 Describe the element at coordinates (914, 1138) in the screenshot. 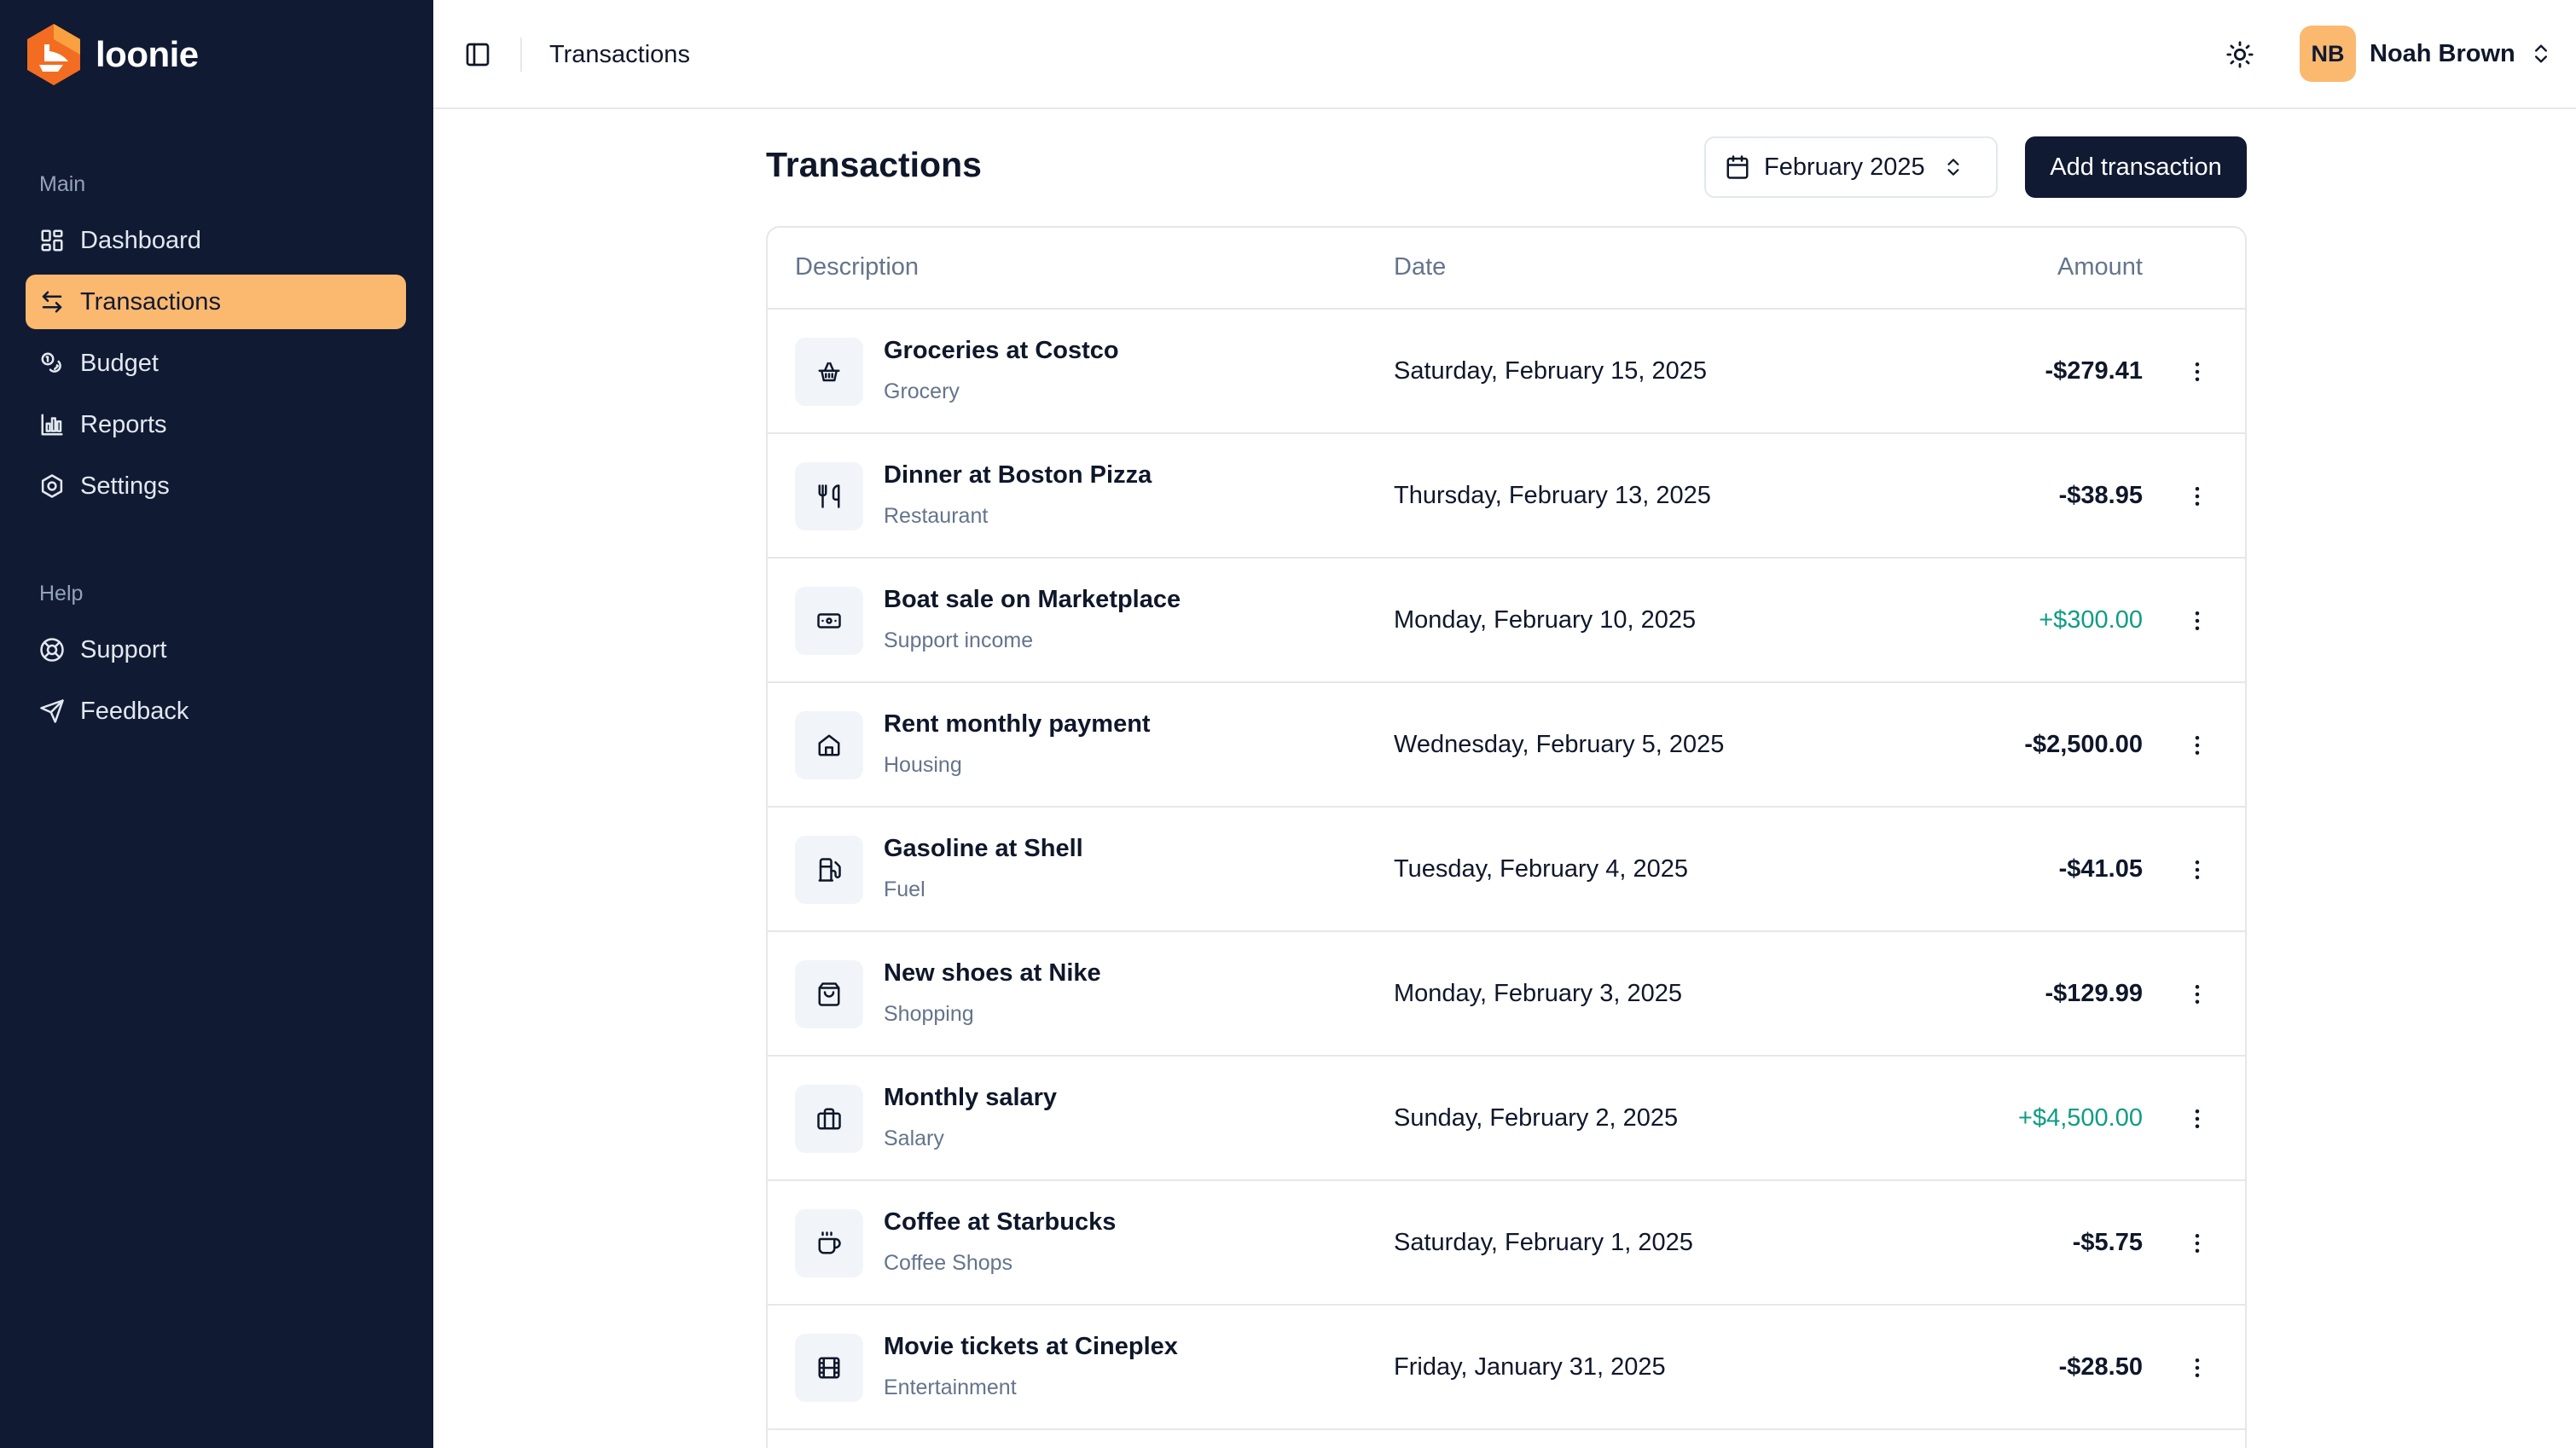

I see `transaction-category: Salary` at that location.